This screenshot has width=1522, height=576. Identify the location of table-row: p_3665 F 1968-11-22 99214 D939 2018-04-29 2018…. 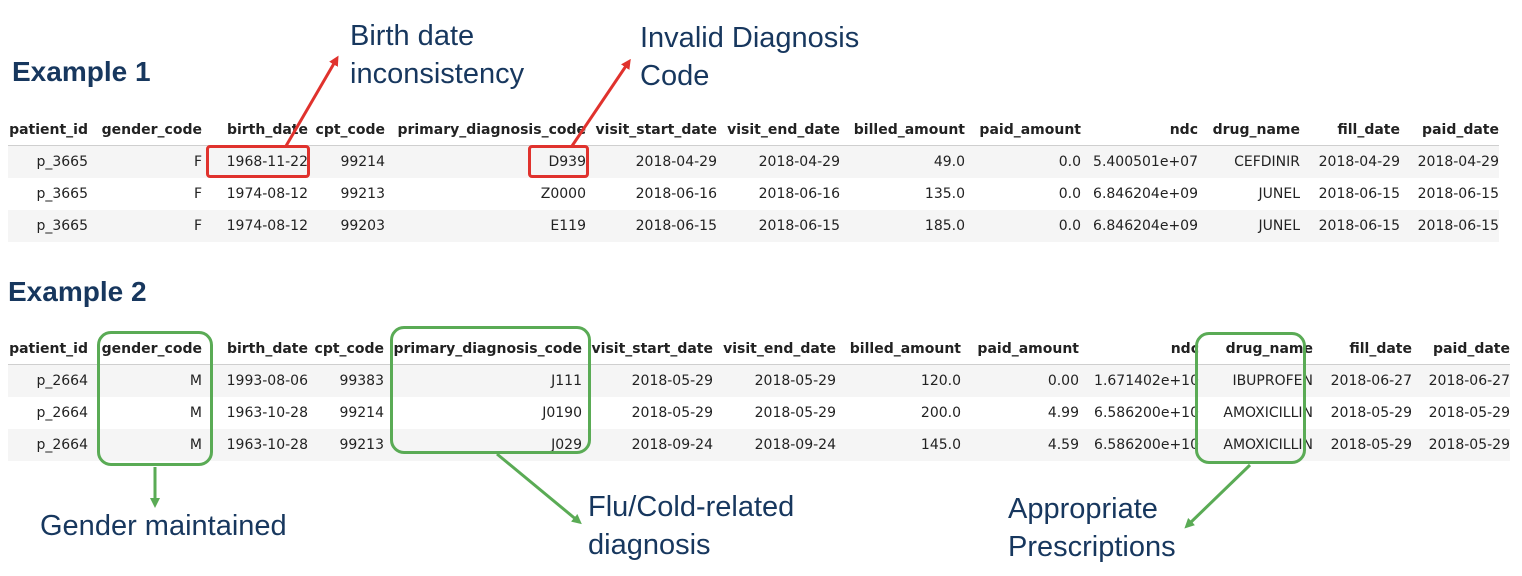
(753, 161).